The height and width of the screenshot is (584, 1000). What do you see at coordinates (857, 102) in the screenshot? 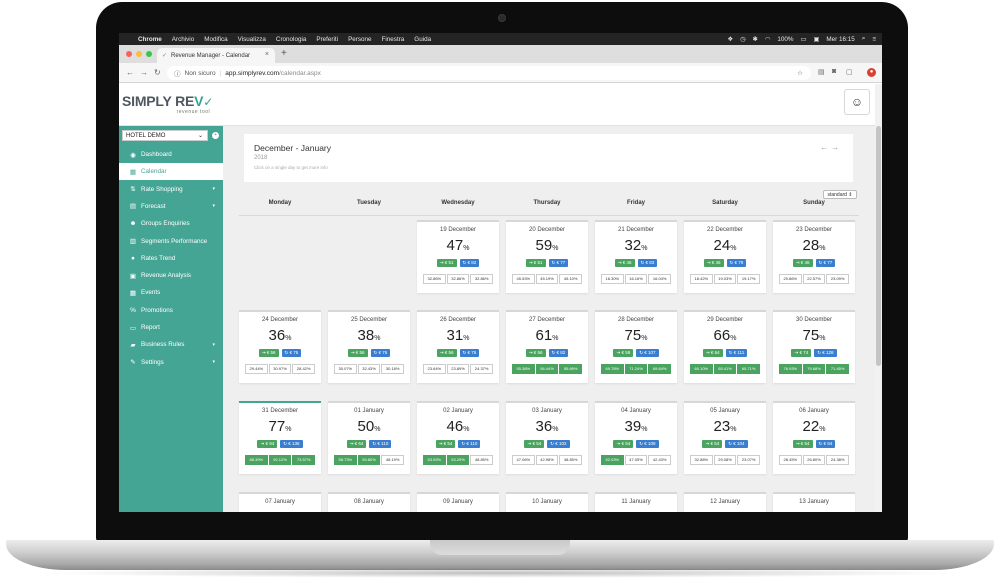
I see `user-avatar: ☺` at bounding box center [857, 102].